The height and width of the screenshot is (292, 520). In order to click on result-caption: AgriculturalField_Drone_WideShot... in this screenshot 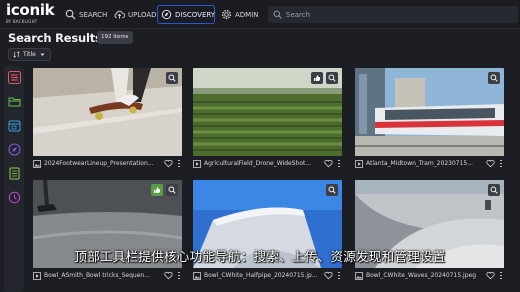, I will do `click(267, 163)`.